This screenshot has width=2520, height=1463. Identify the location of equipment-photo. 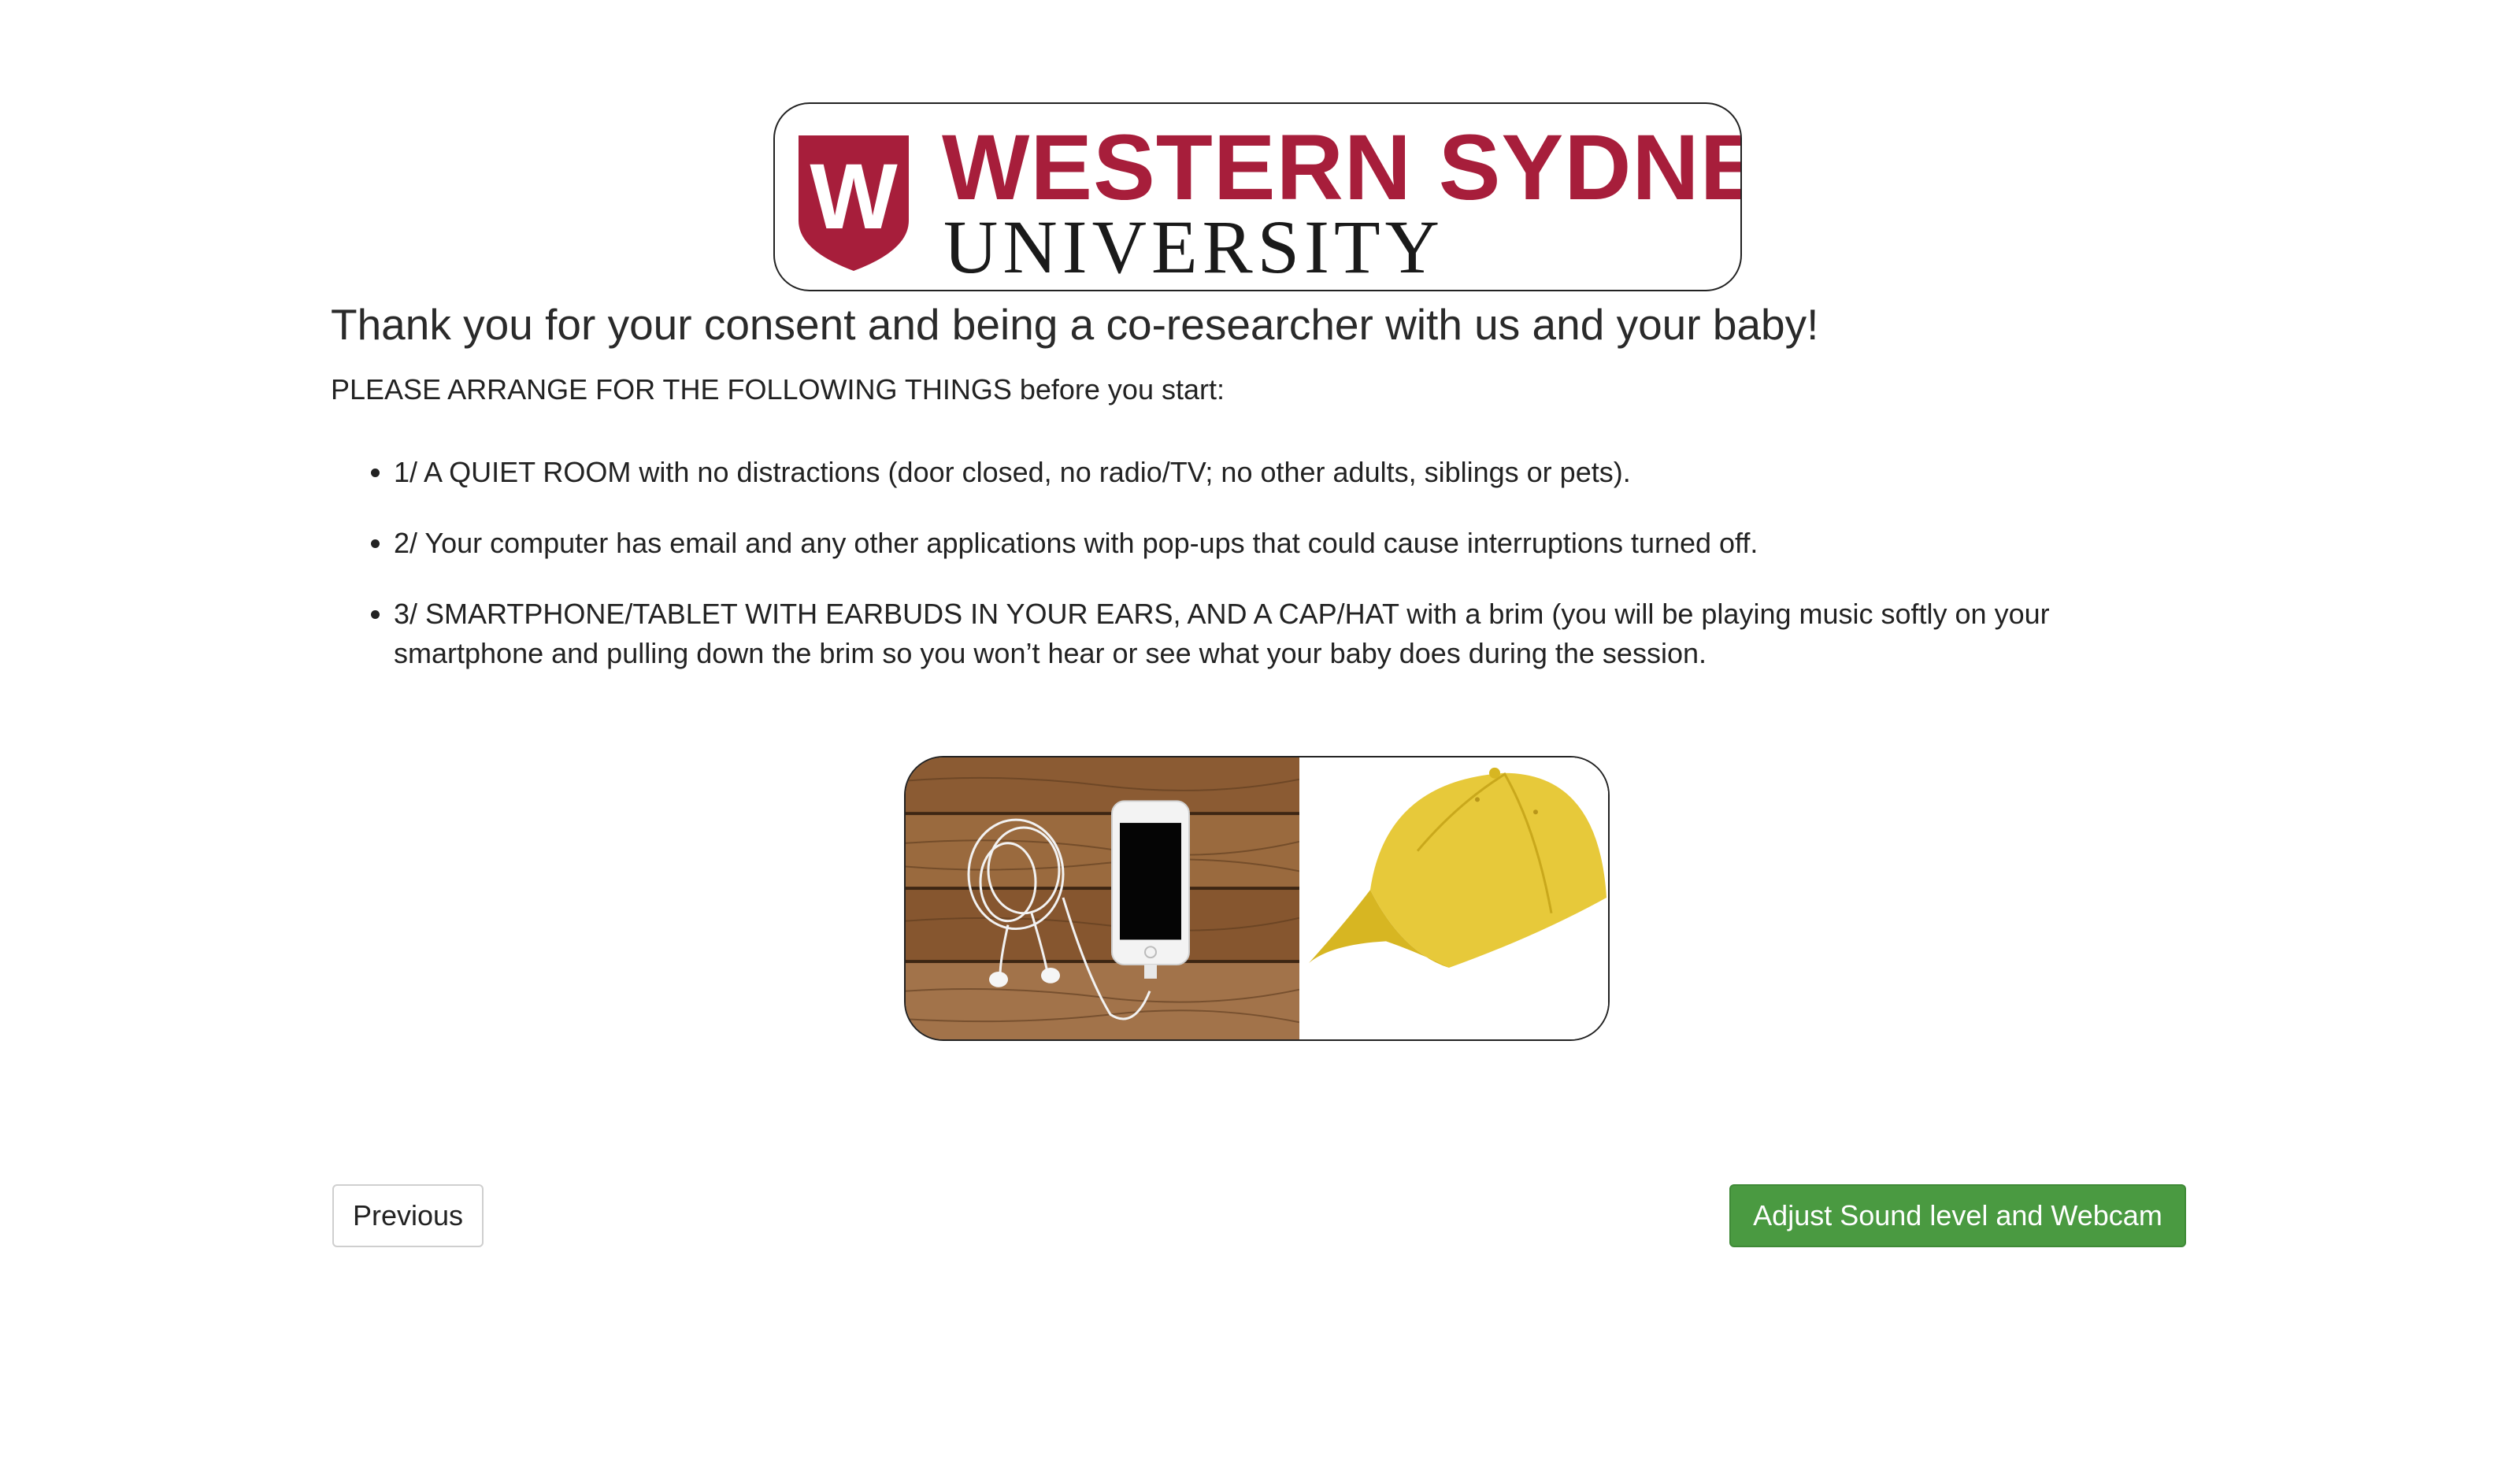
(1257, 899).